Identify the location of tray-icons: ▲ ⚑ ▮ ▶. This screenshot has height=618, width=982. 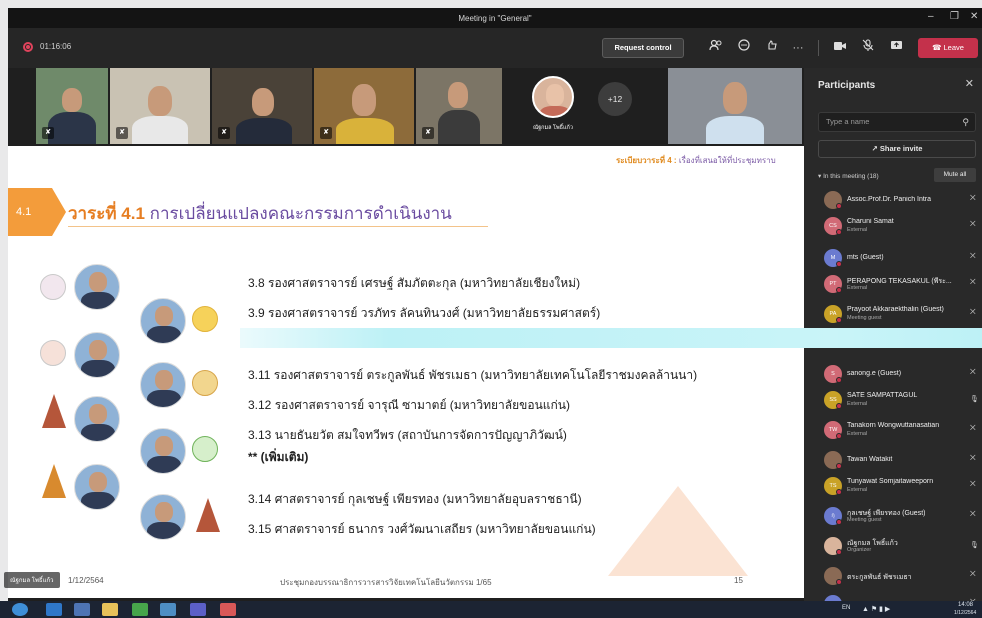
(876, 609).